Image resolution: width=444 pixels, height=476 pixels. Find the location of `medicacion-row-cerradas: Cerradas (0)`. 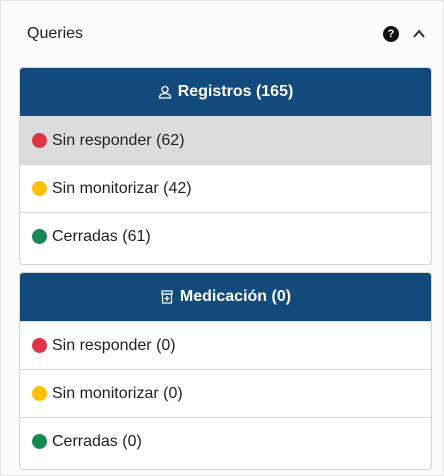

medicacion-row-cerradas: Cerradas (0) is located at coordinates (225, 441).